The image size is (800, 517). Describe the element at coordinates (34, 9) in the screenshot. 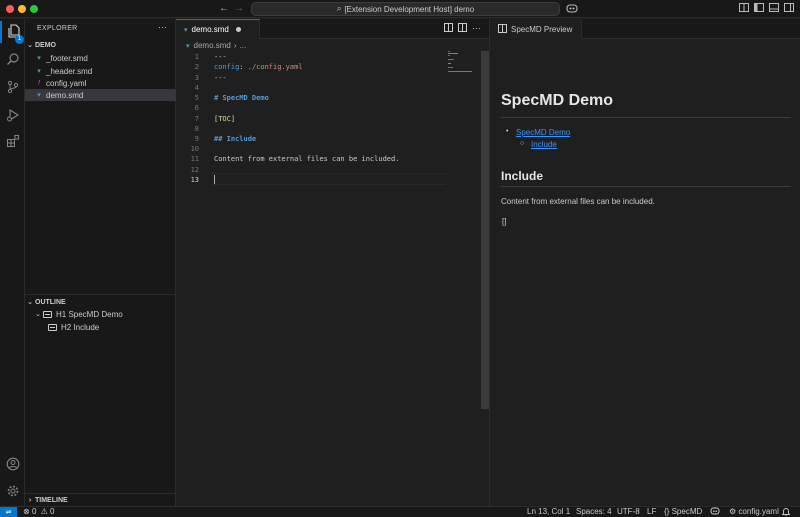

I see `maximize-window-button` at that location.